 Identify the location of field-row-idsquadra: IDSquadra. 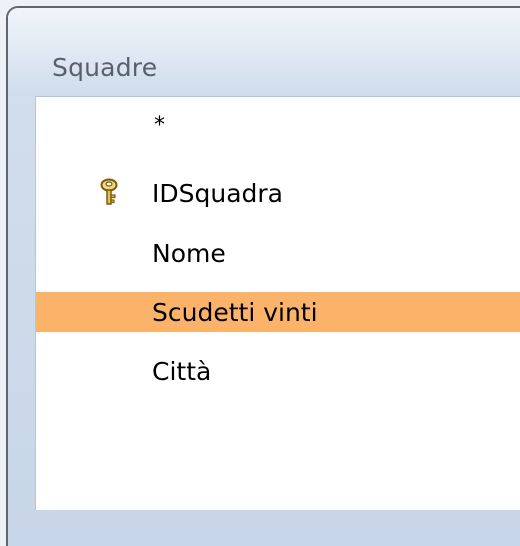
(278, 193).